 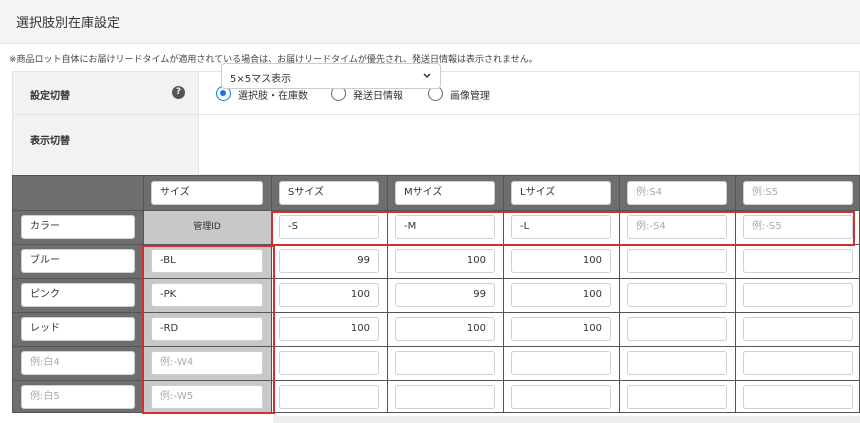 I want to click on size-name-input: 例:S5, so click(x=798, y=193).